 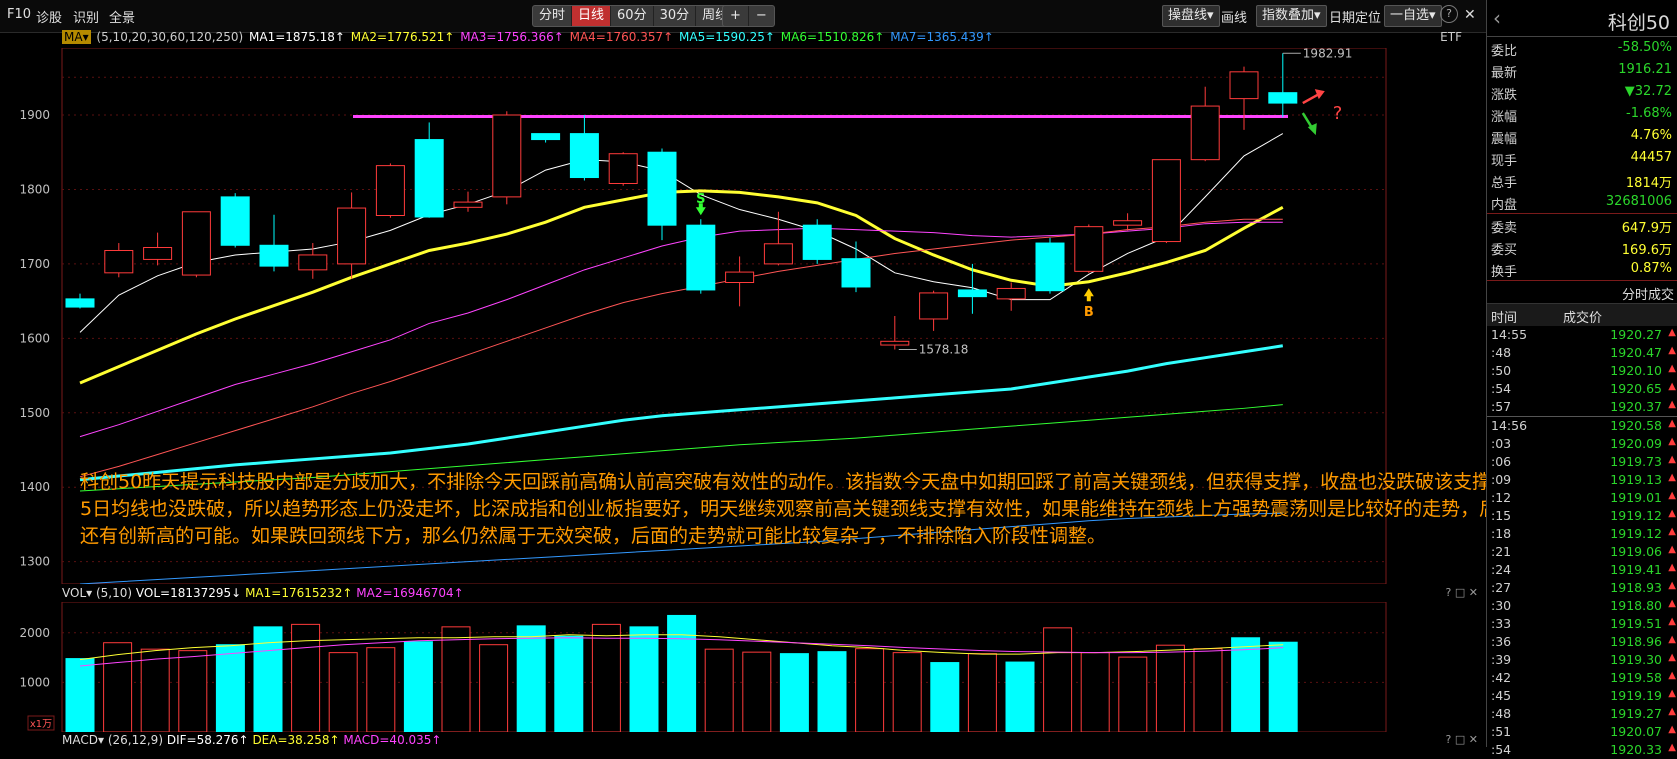 I want to click on zoom-controls: + −, so click(x=748, y=16).